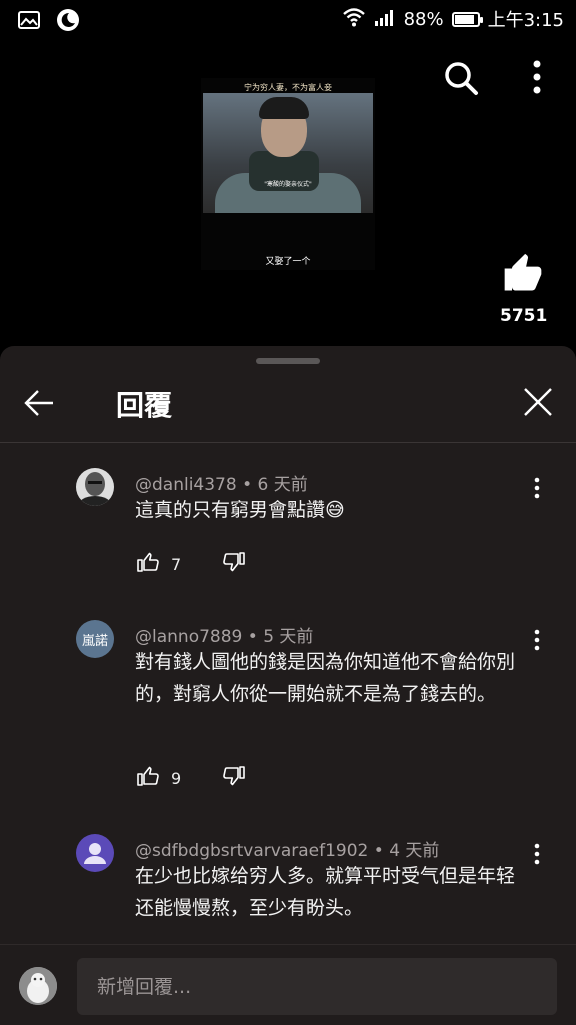 The height and width of the screenshot is (1025, 576). Describe the element at coordinates (29, 22) in the screenshot. I see `gallery-icon` at that location.